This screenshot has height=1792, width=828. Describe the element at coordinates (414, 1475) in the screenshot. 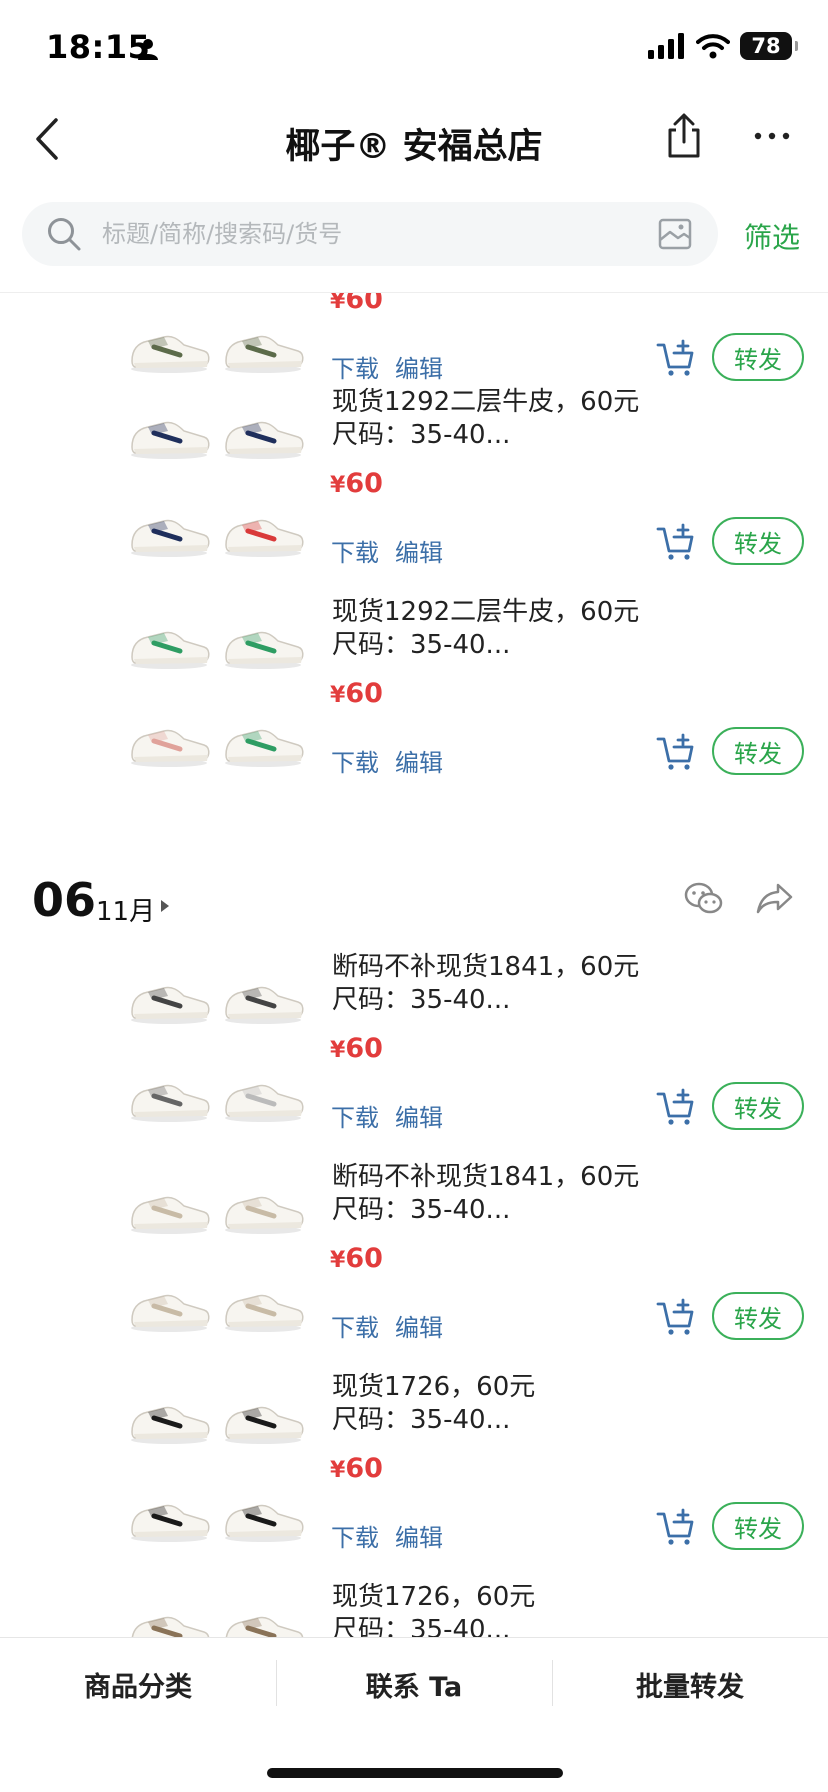

I see `product-item: 现货1726，60元 尺码：35-40... ¥60 下载 编辑 转发` at that location.